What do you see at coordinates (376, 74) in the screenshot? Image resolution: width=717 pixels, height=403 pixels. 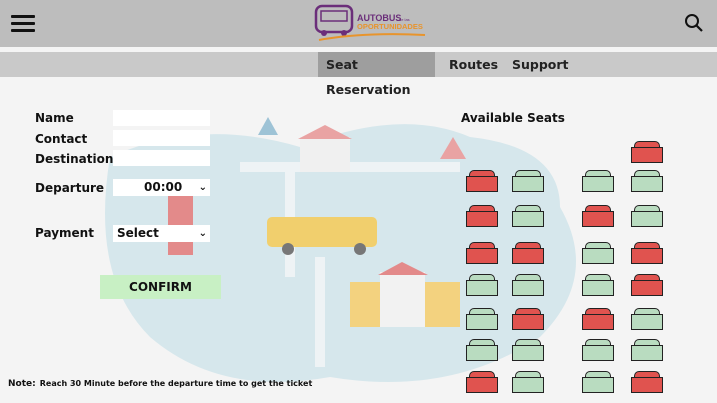 I see `tab-seat-reservation: Seat Reservation` at bounding box center [376, 74].